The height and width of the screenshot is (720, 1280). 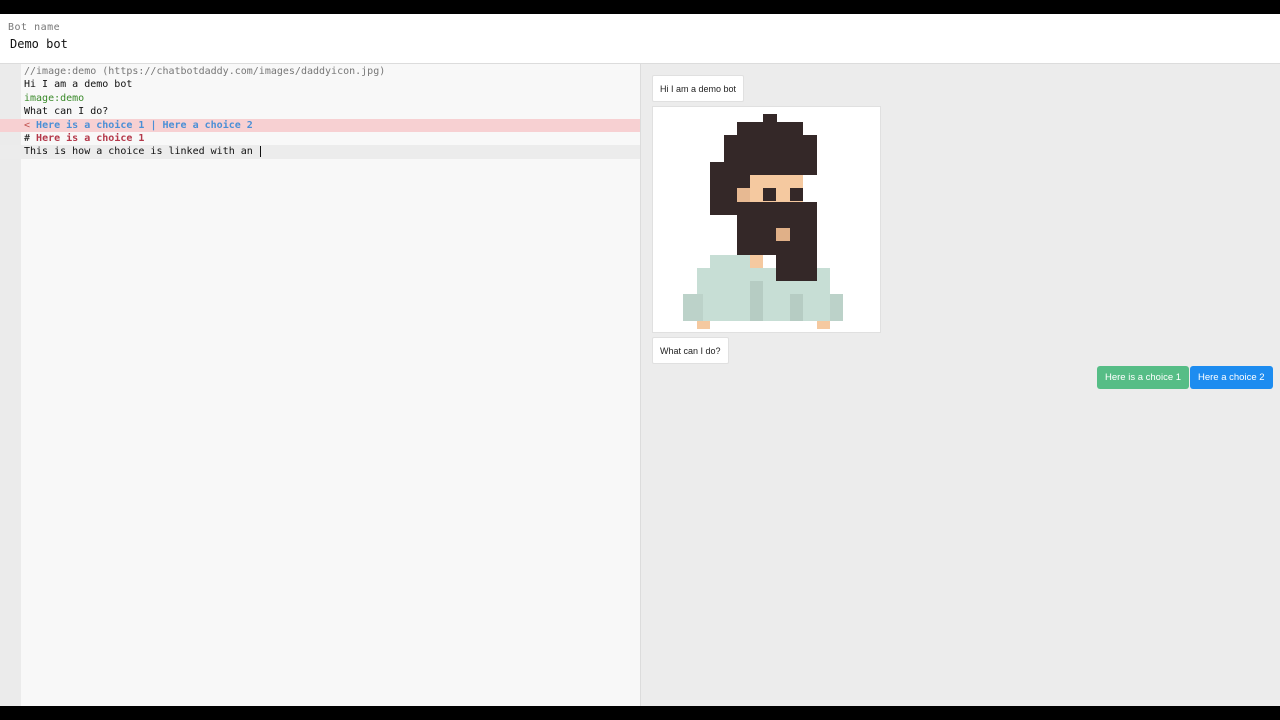 What do you see at coordinates (1143, 377) in the screenshot?
I see `choice-1-button: Here is a choice 1` at bounding box center [1143, 377].